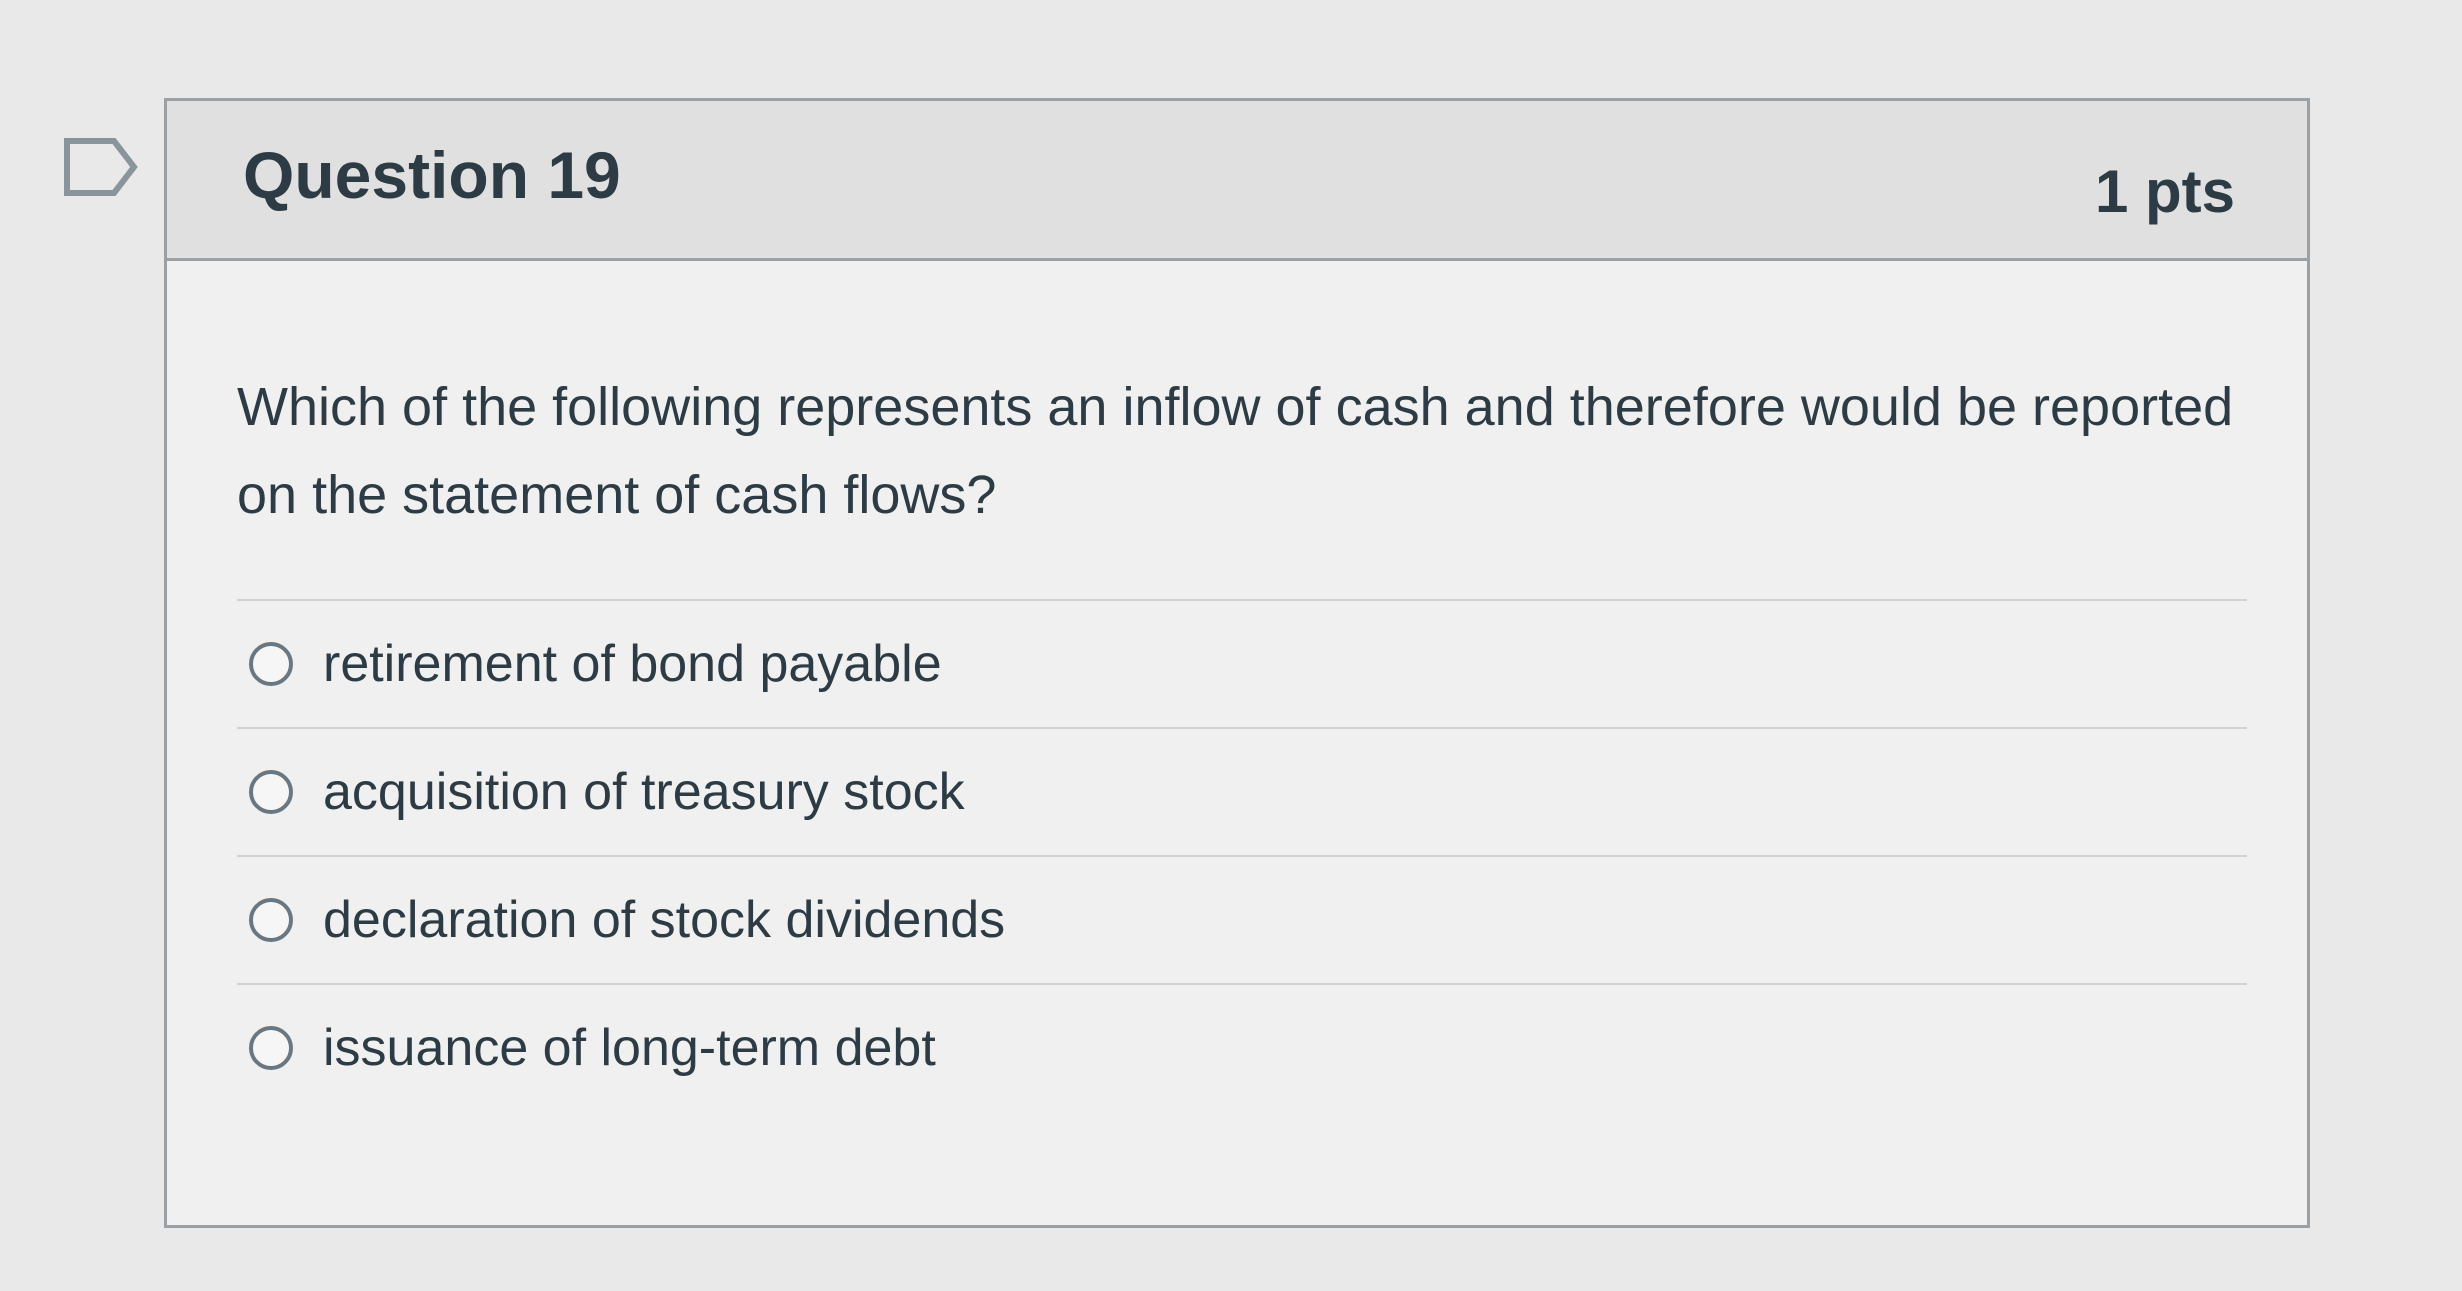  What do you see at coordinates (644, 792) in the screenshot?
I see `answer-label: acquisition of treasury stock` at bounding box center [644, 792].